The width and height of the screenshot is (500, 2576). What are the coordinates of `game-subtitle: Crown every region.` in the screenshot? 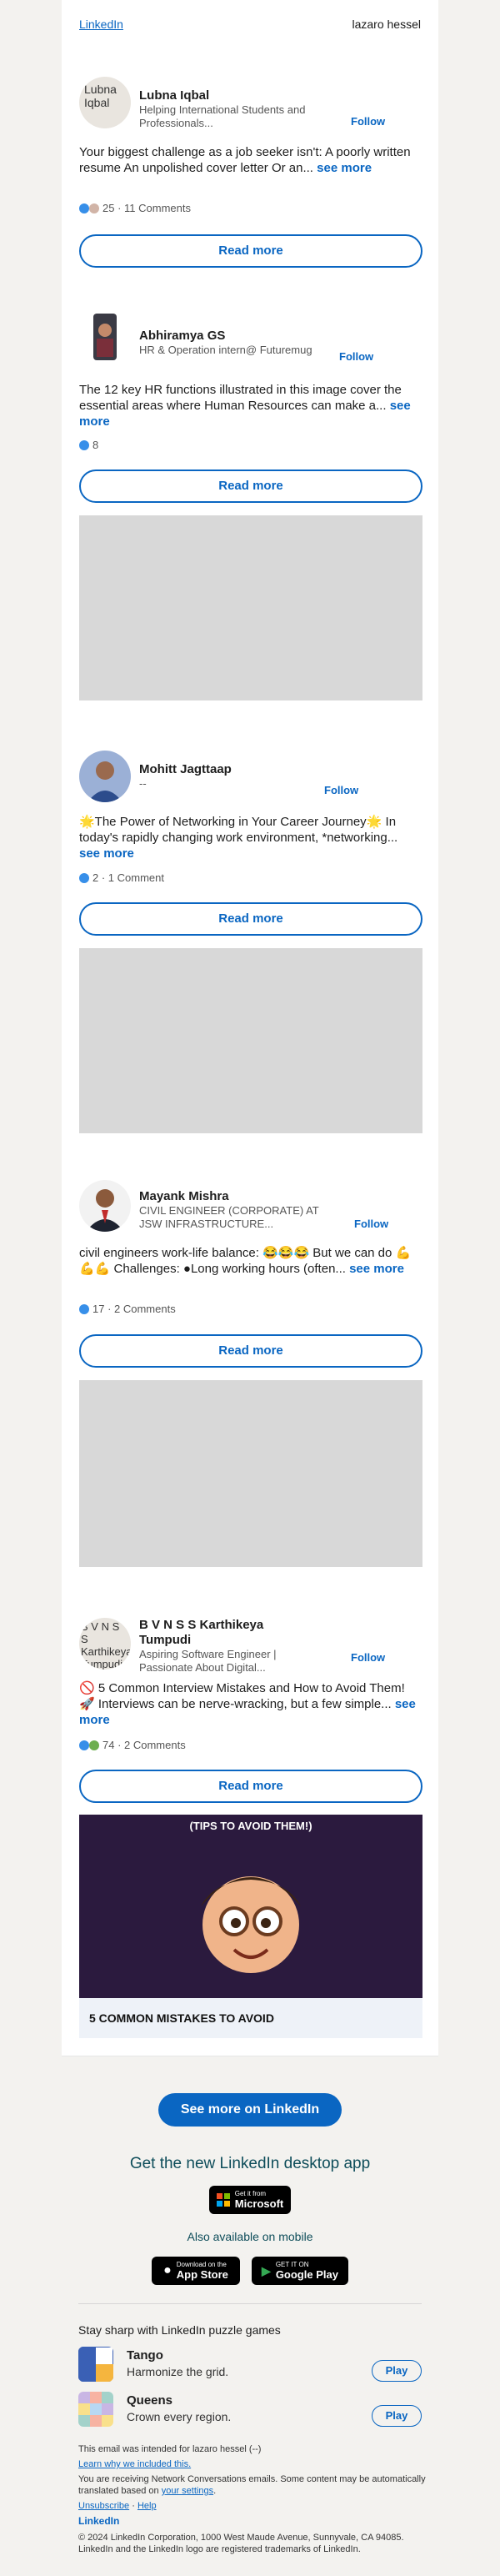 It's located at (179, 2416).